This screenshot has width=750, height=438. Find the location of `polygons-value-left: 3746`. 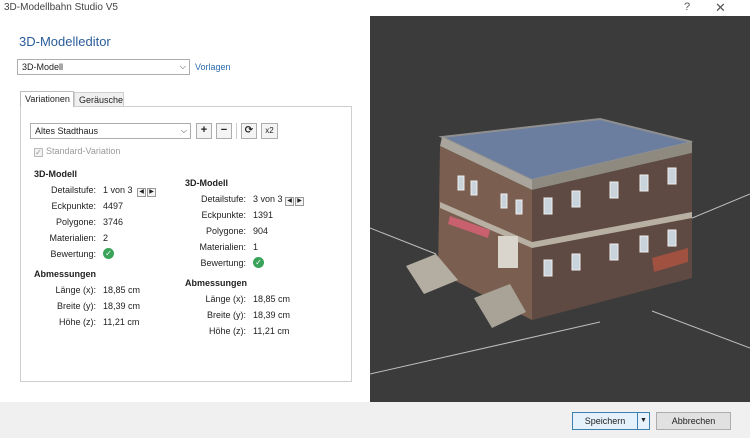

polygons-value-left: 3746 is located at coordinates (113, 222).